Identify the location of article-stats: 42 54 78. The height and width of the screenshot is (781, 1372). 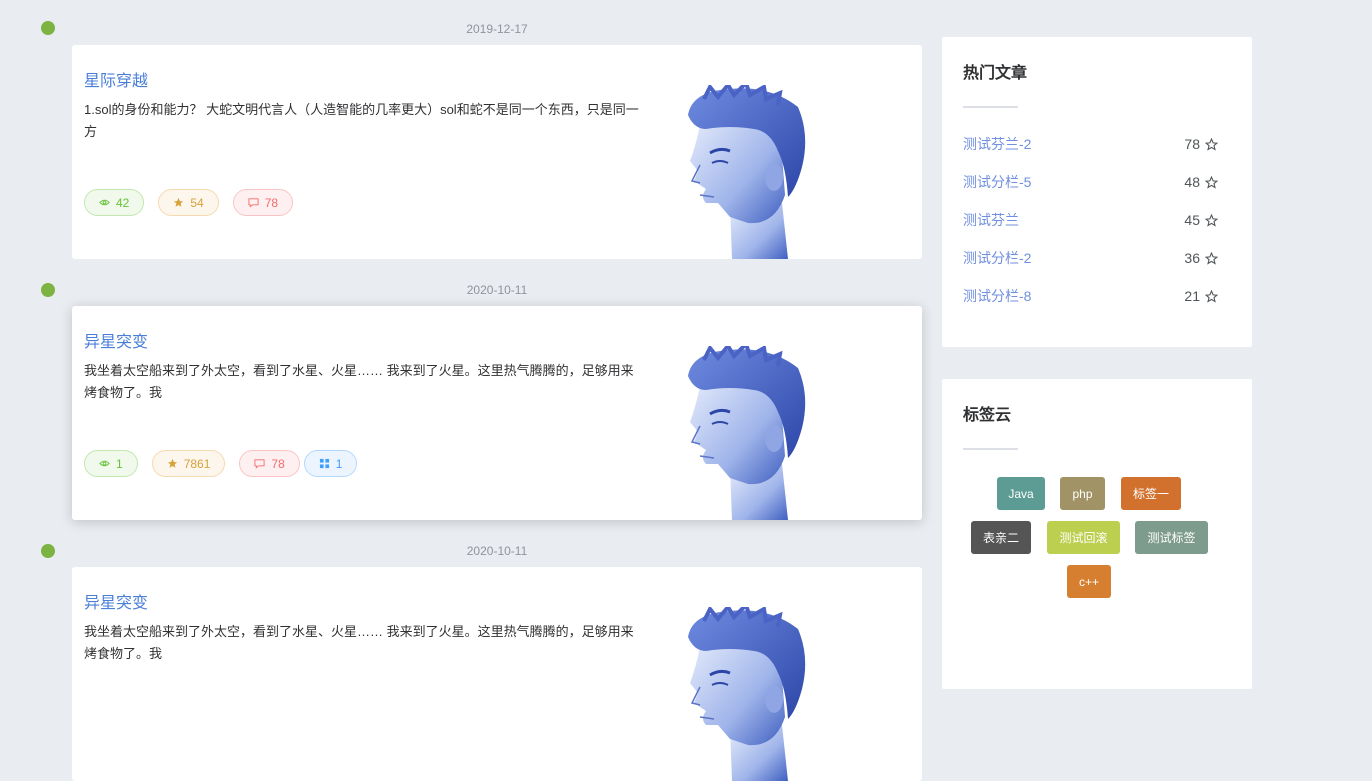
(195, 202).